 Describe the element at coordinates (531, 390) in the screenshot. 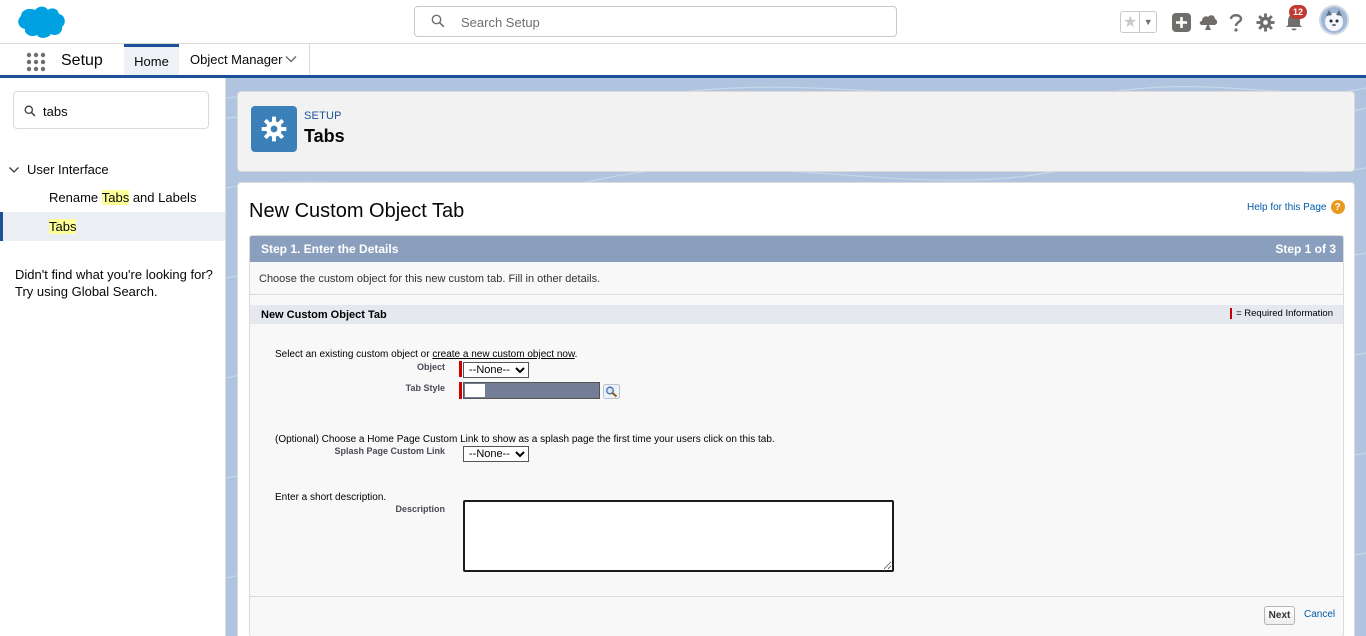

I see `tab-style-field` at that location.